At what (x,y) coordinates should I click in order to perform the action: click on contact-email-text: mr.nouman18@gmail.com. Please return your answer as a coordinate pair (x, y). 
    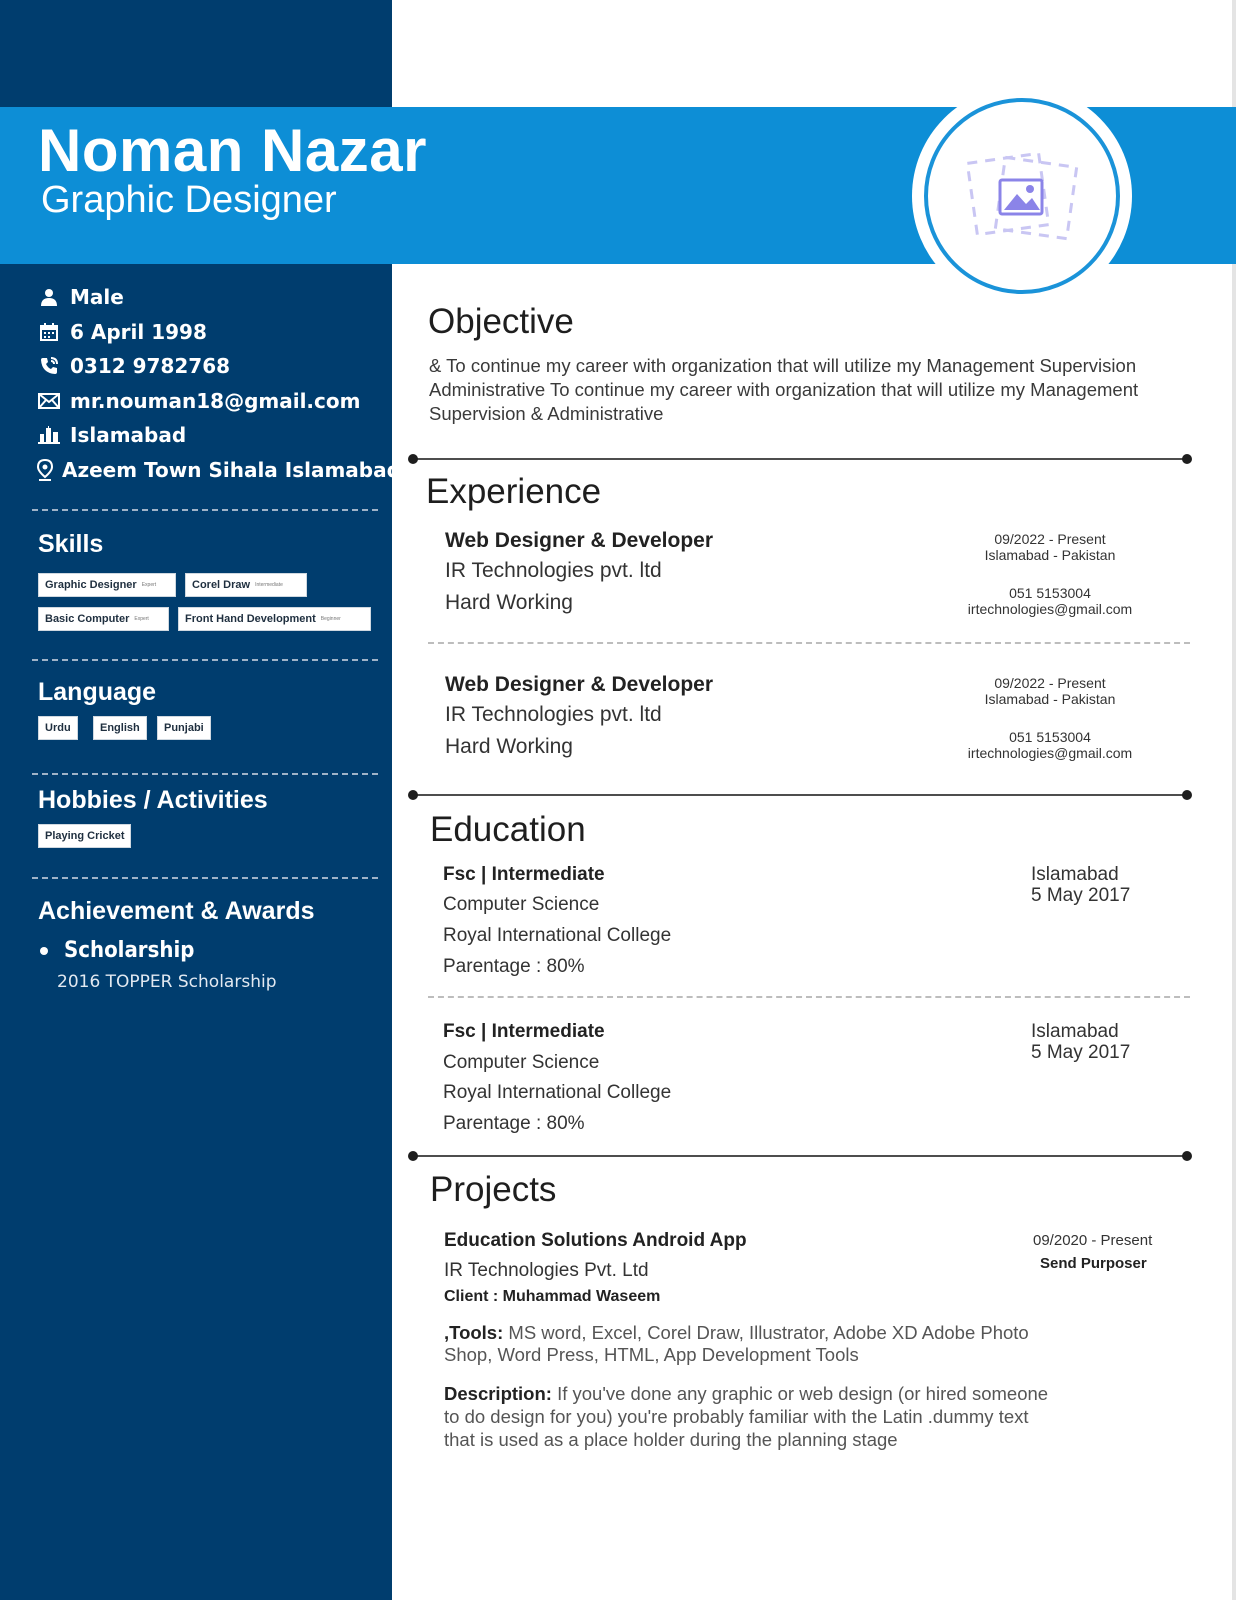
    Looking at the image, I should click on (215, 400).